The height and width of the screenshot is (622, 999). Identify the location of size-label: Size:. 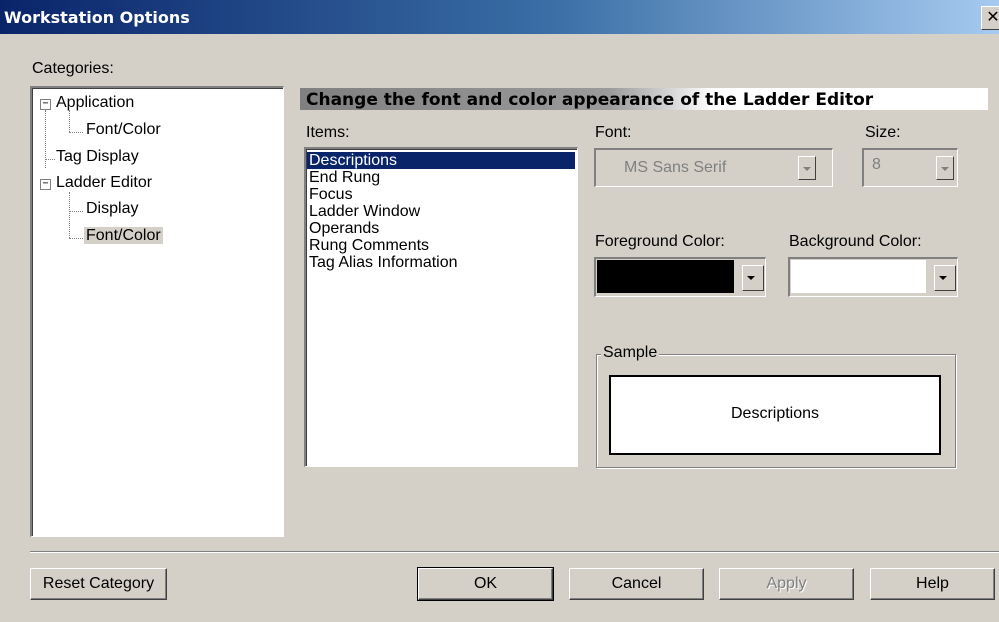
(883, 132).